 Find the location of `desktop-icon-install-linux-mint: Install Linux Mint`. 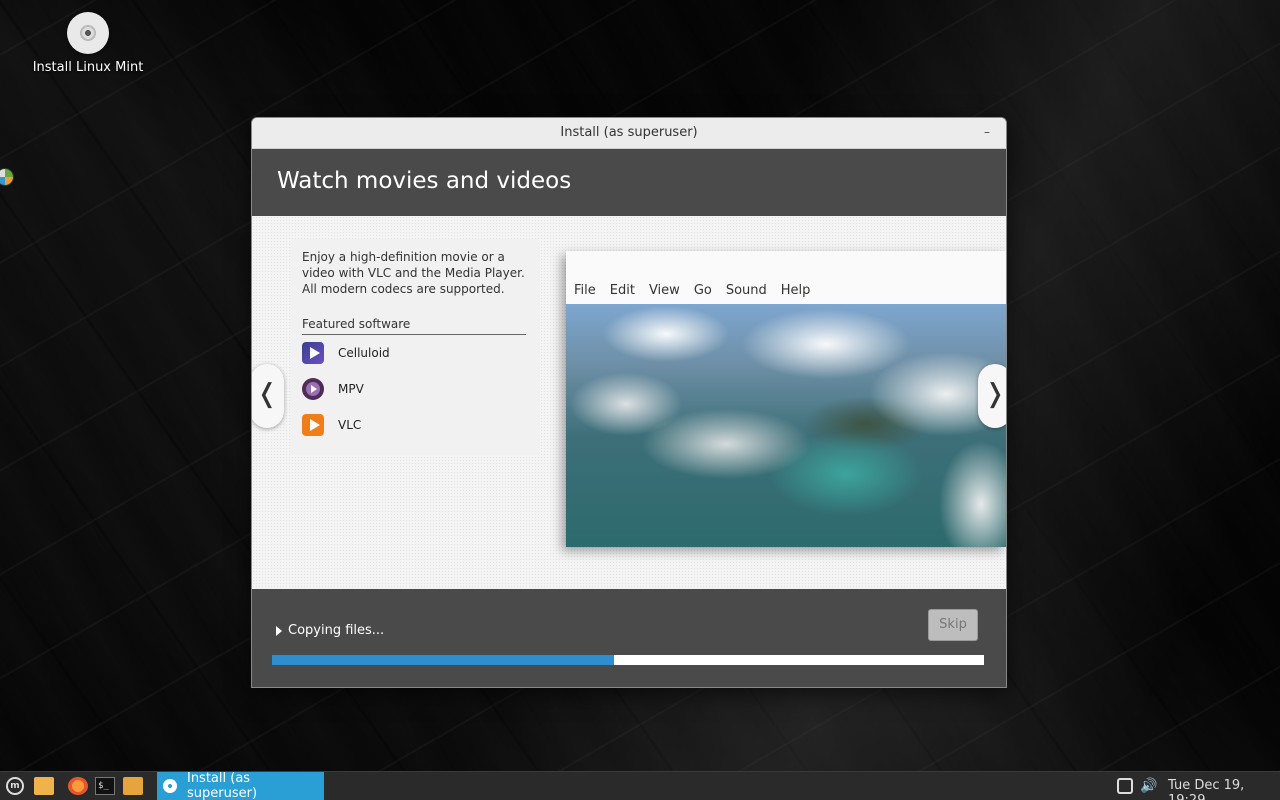

desktop-icon-install-linux-mint: Install Linux Mint is located at coordinates (88, 43).